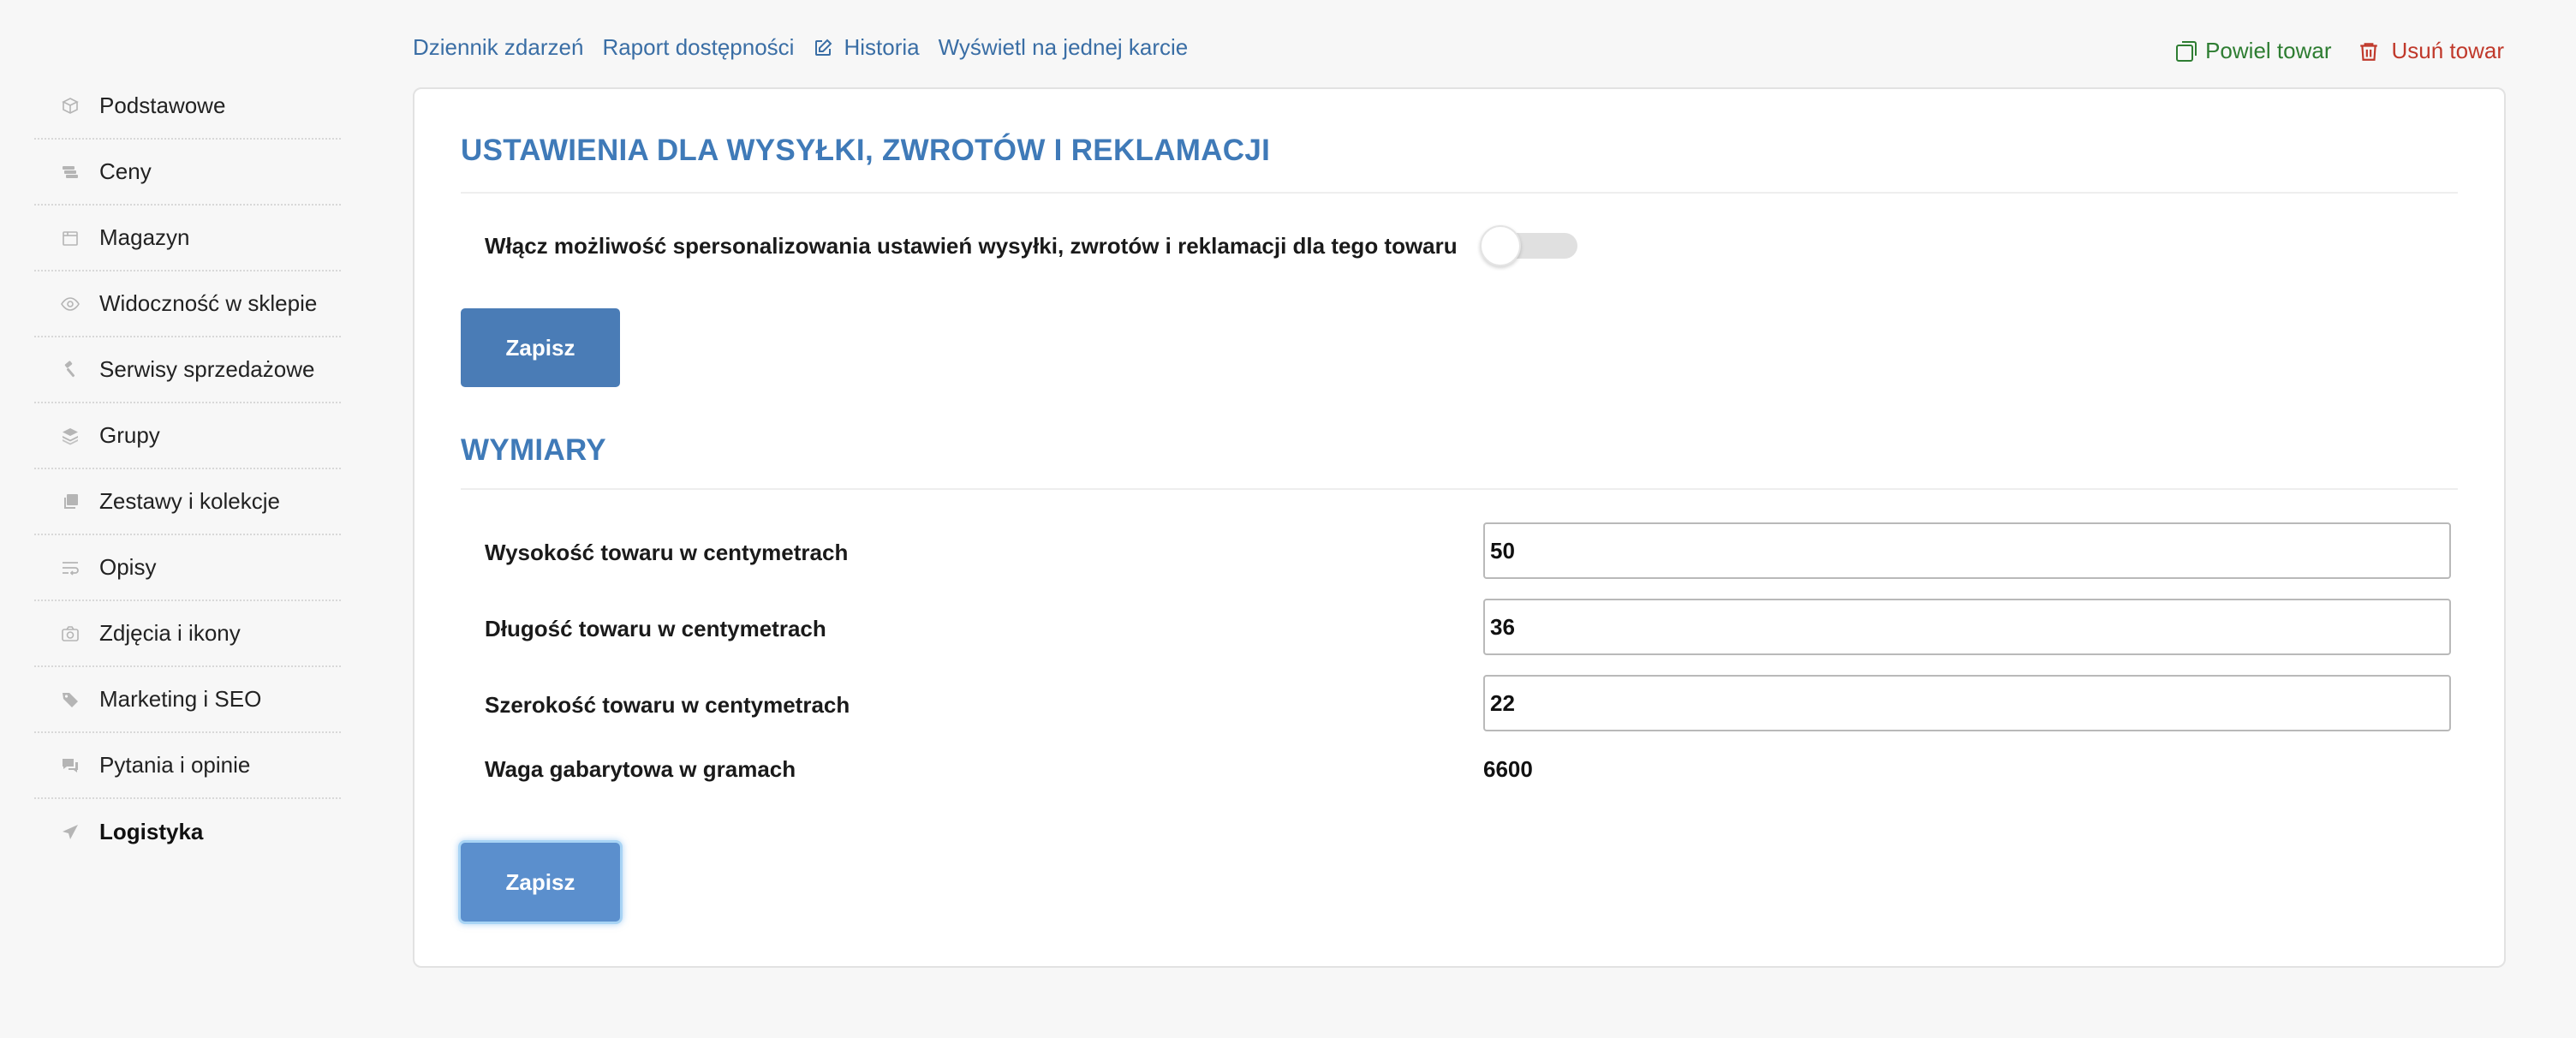 This screenshot has width=2576, height=1038. I want to click on single-card-link: Wyświetl na jednej karcie, so click(1064, 47).